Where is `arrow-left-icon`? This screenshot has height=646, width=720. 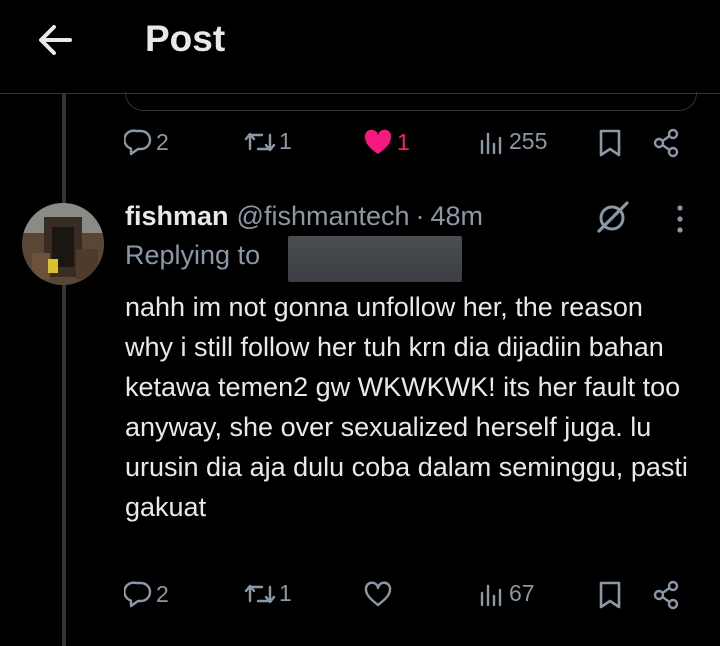 arrow-left-icon is located at coordinates (55, 40).